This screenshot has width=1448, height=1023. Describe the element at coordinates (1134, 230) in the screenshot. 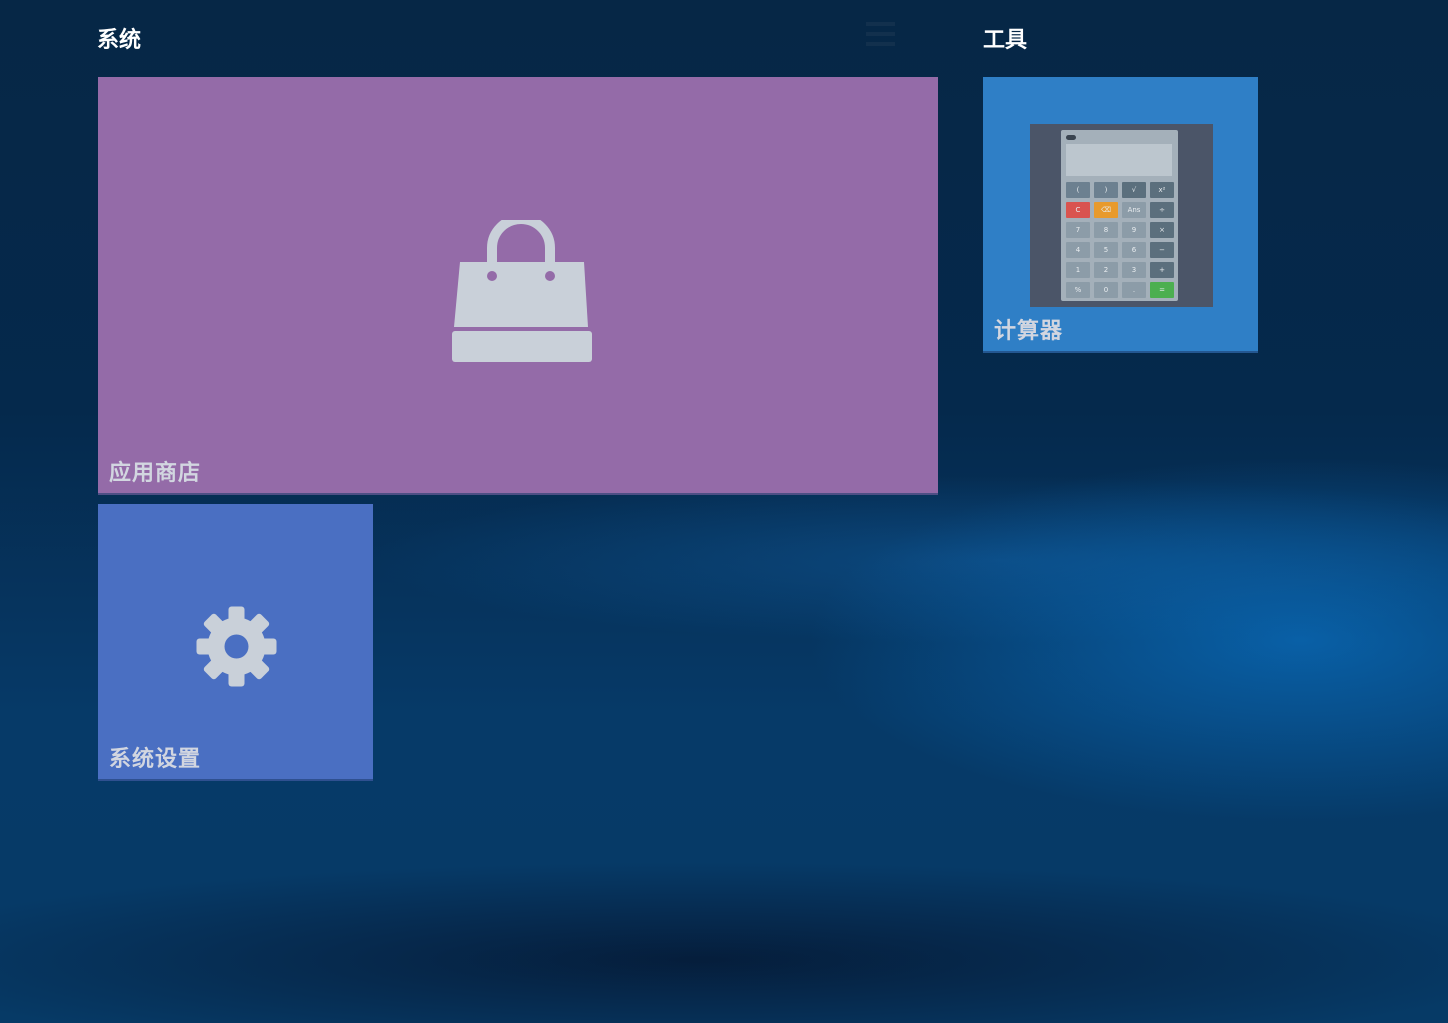

I see `calculator-key: 9` at that location.